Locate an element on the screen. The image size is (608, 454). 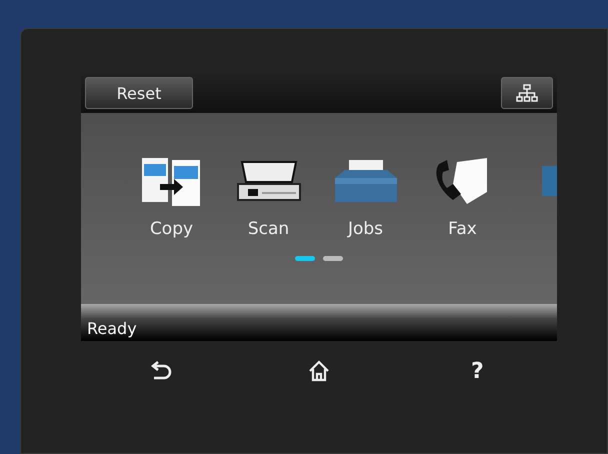
app-label: Copy is located at coordinates (172, 229).